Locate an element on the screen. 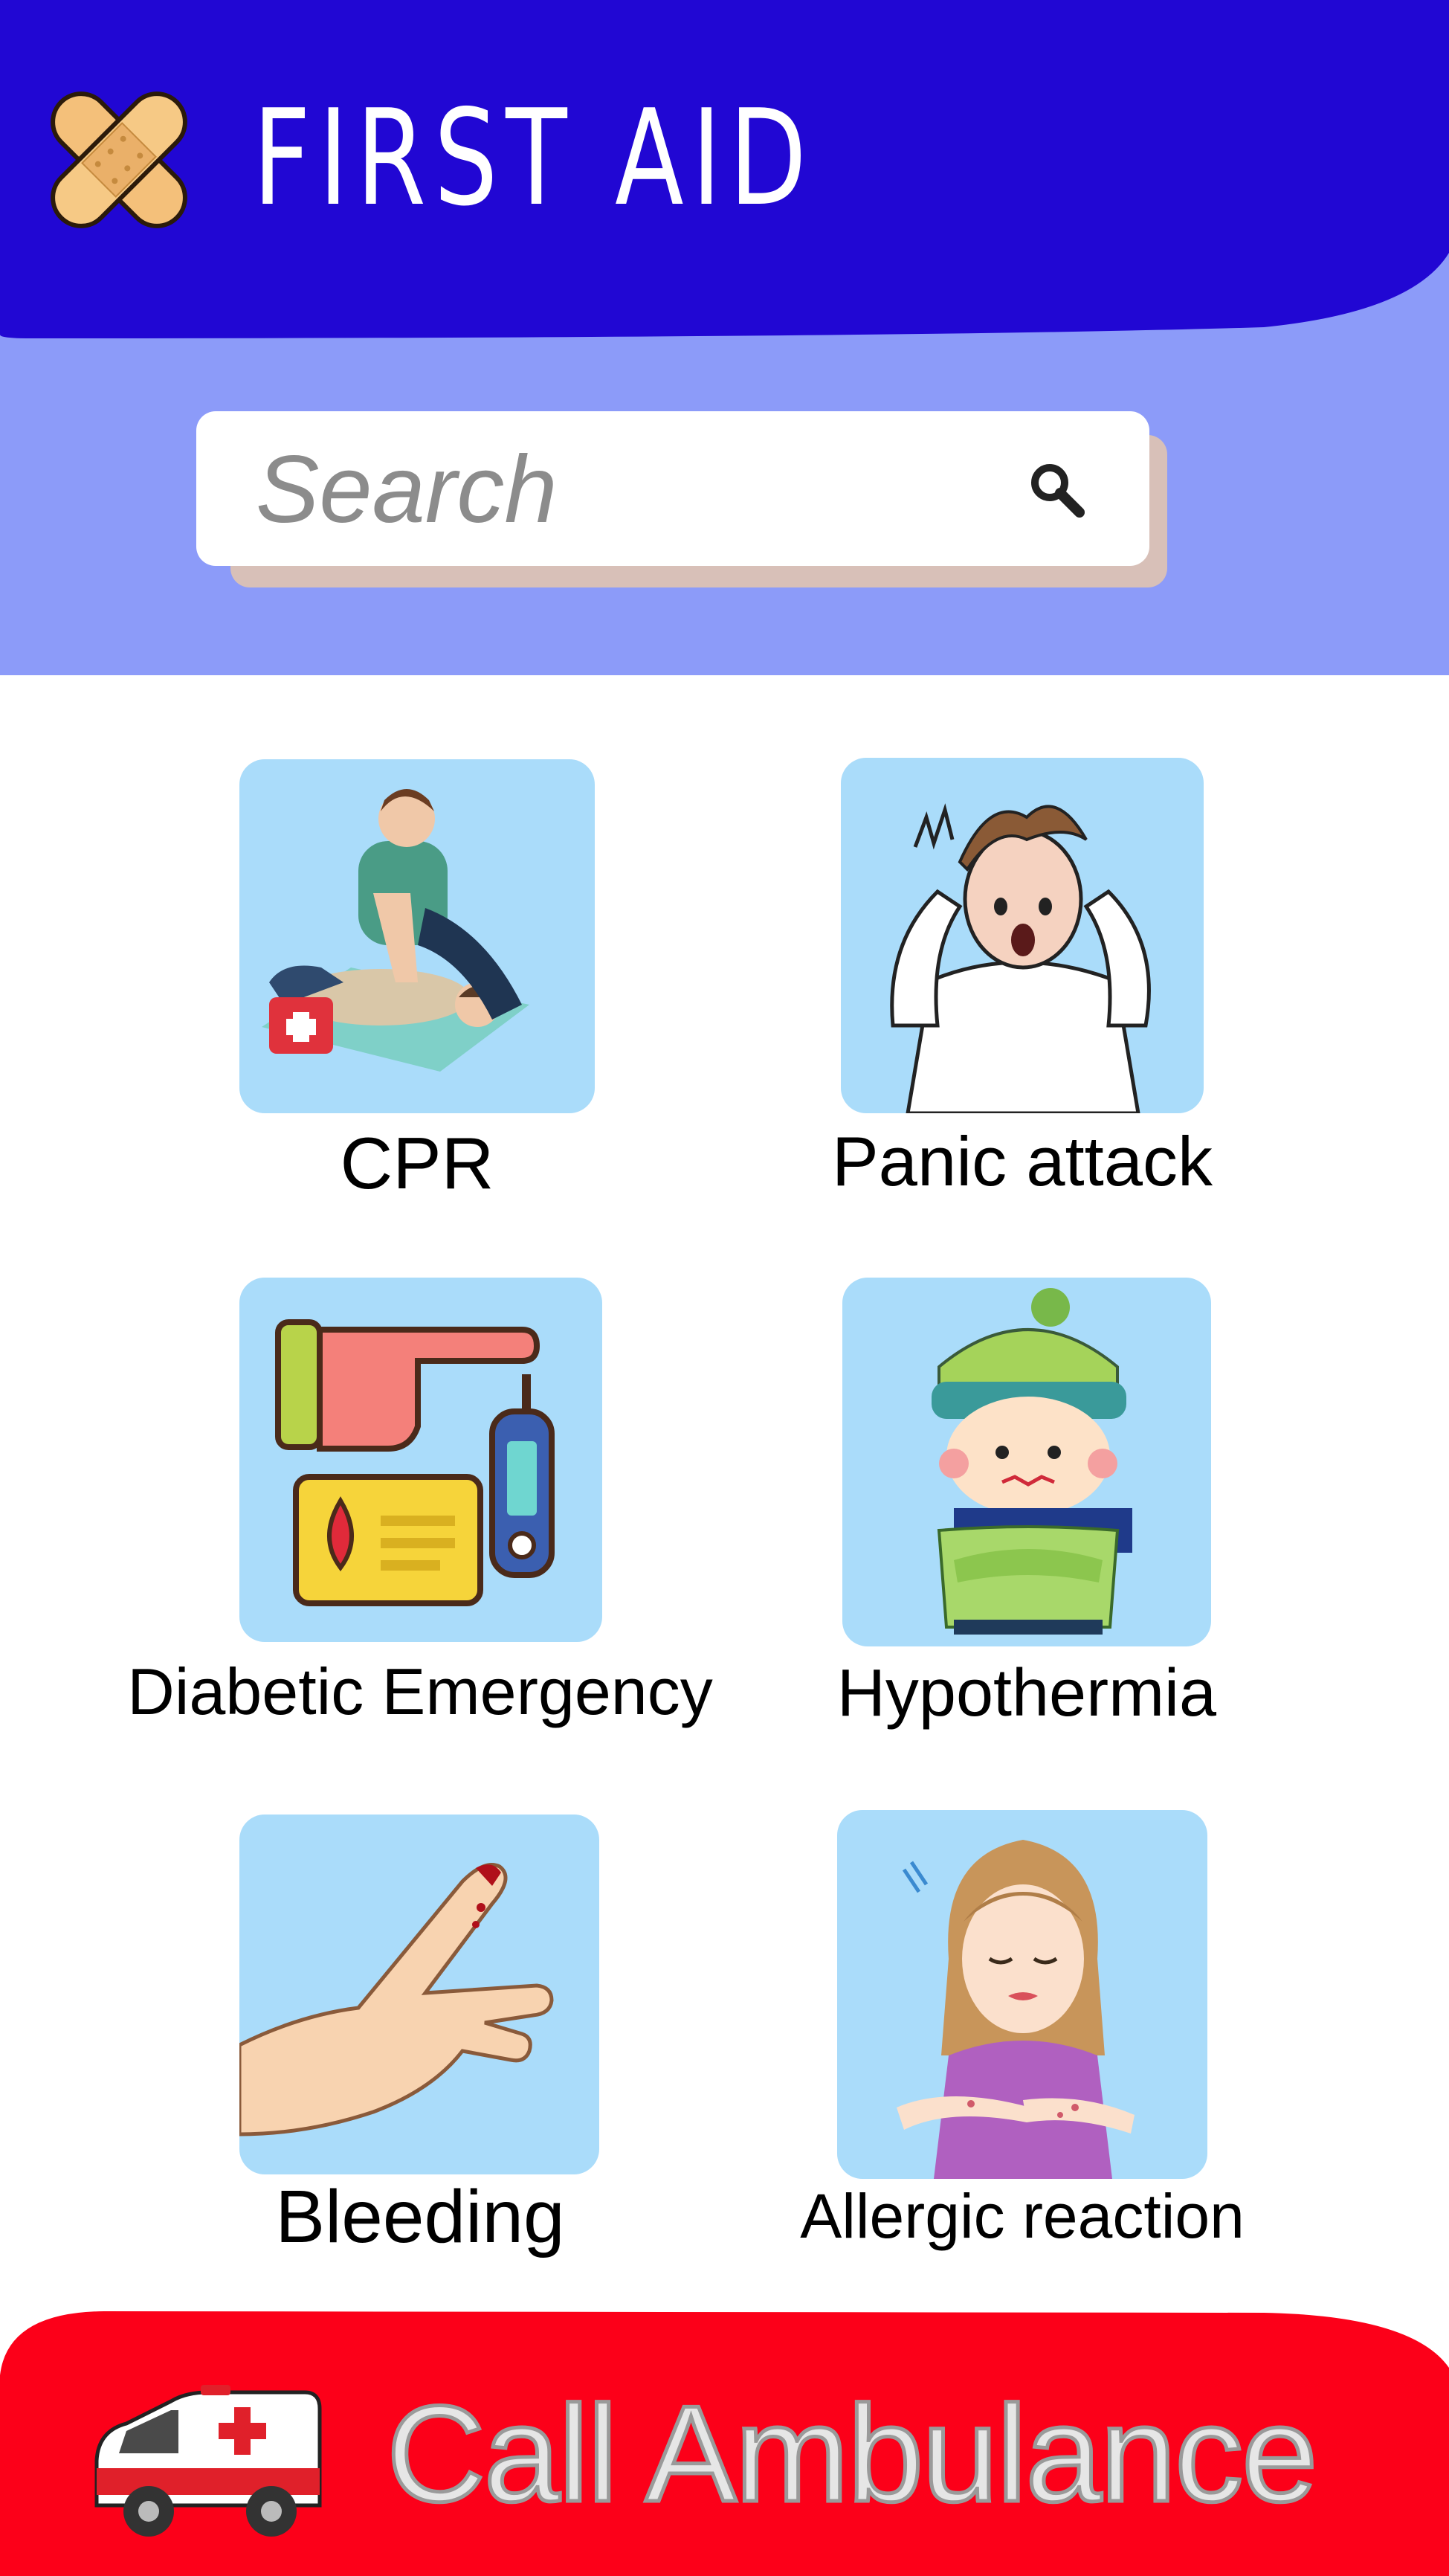 This screenshot has width=1449, height=2576. hypothermia-card is located at coordinates (1026, 1462).